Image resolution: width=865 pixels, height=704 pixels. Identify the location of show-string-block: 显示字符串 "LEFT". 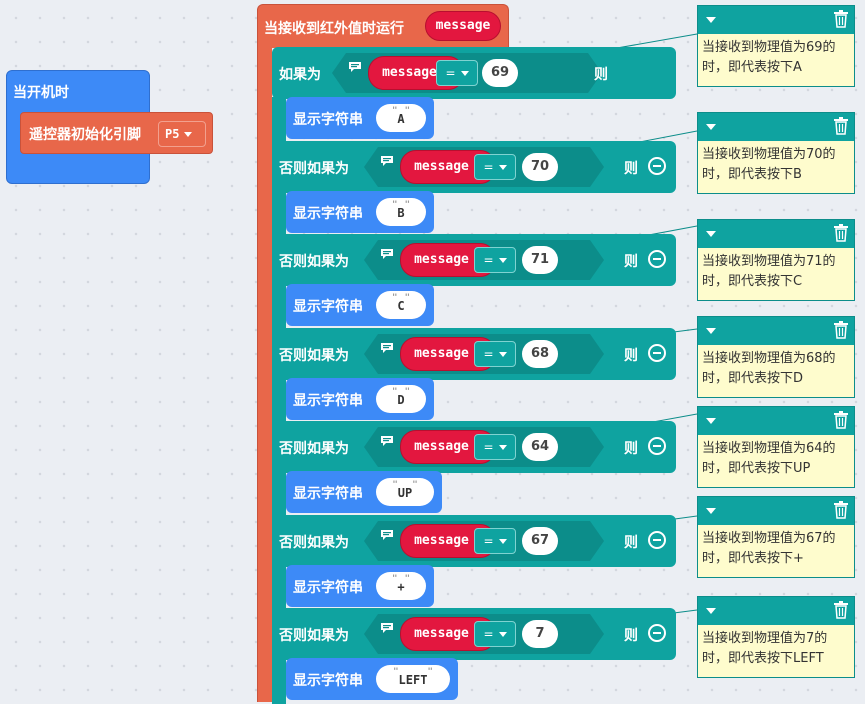
(372, 679).